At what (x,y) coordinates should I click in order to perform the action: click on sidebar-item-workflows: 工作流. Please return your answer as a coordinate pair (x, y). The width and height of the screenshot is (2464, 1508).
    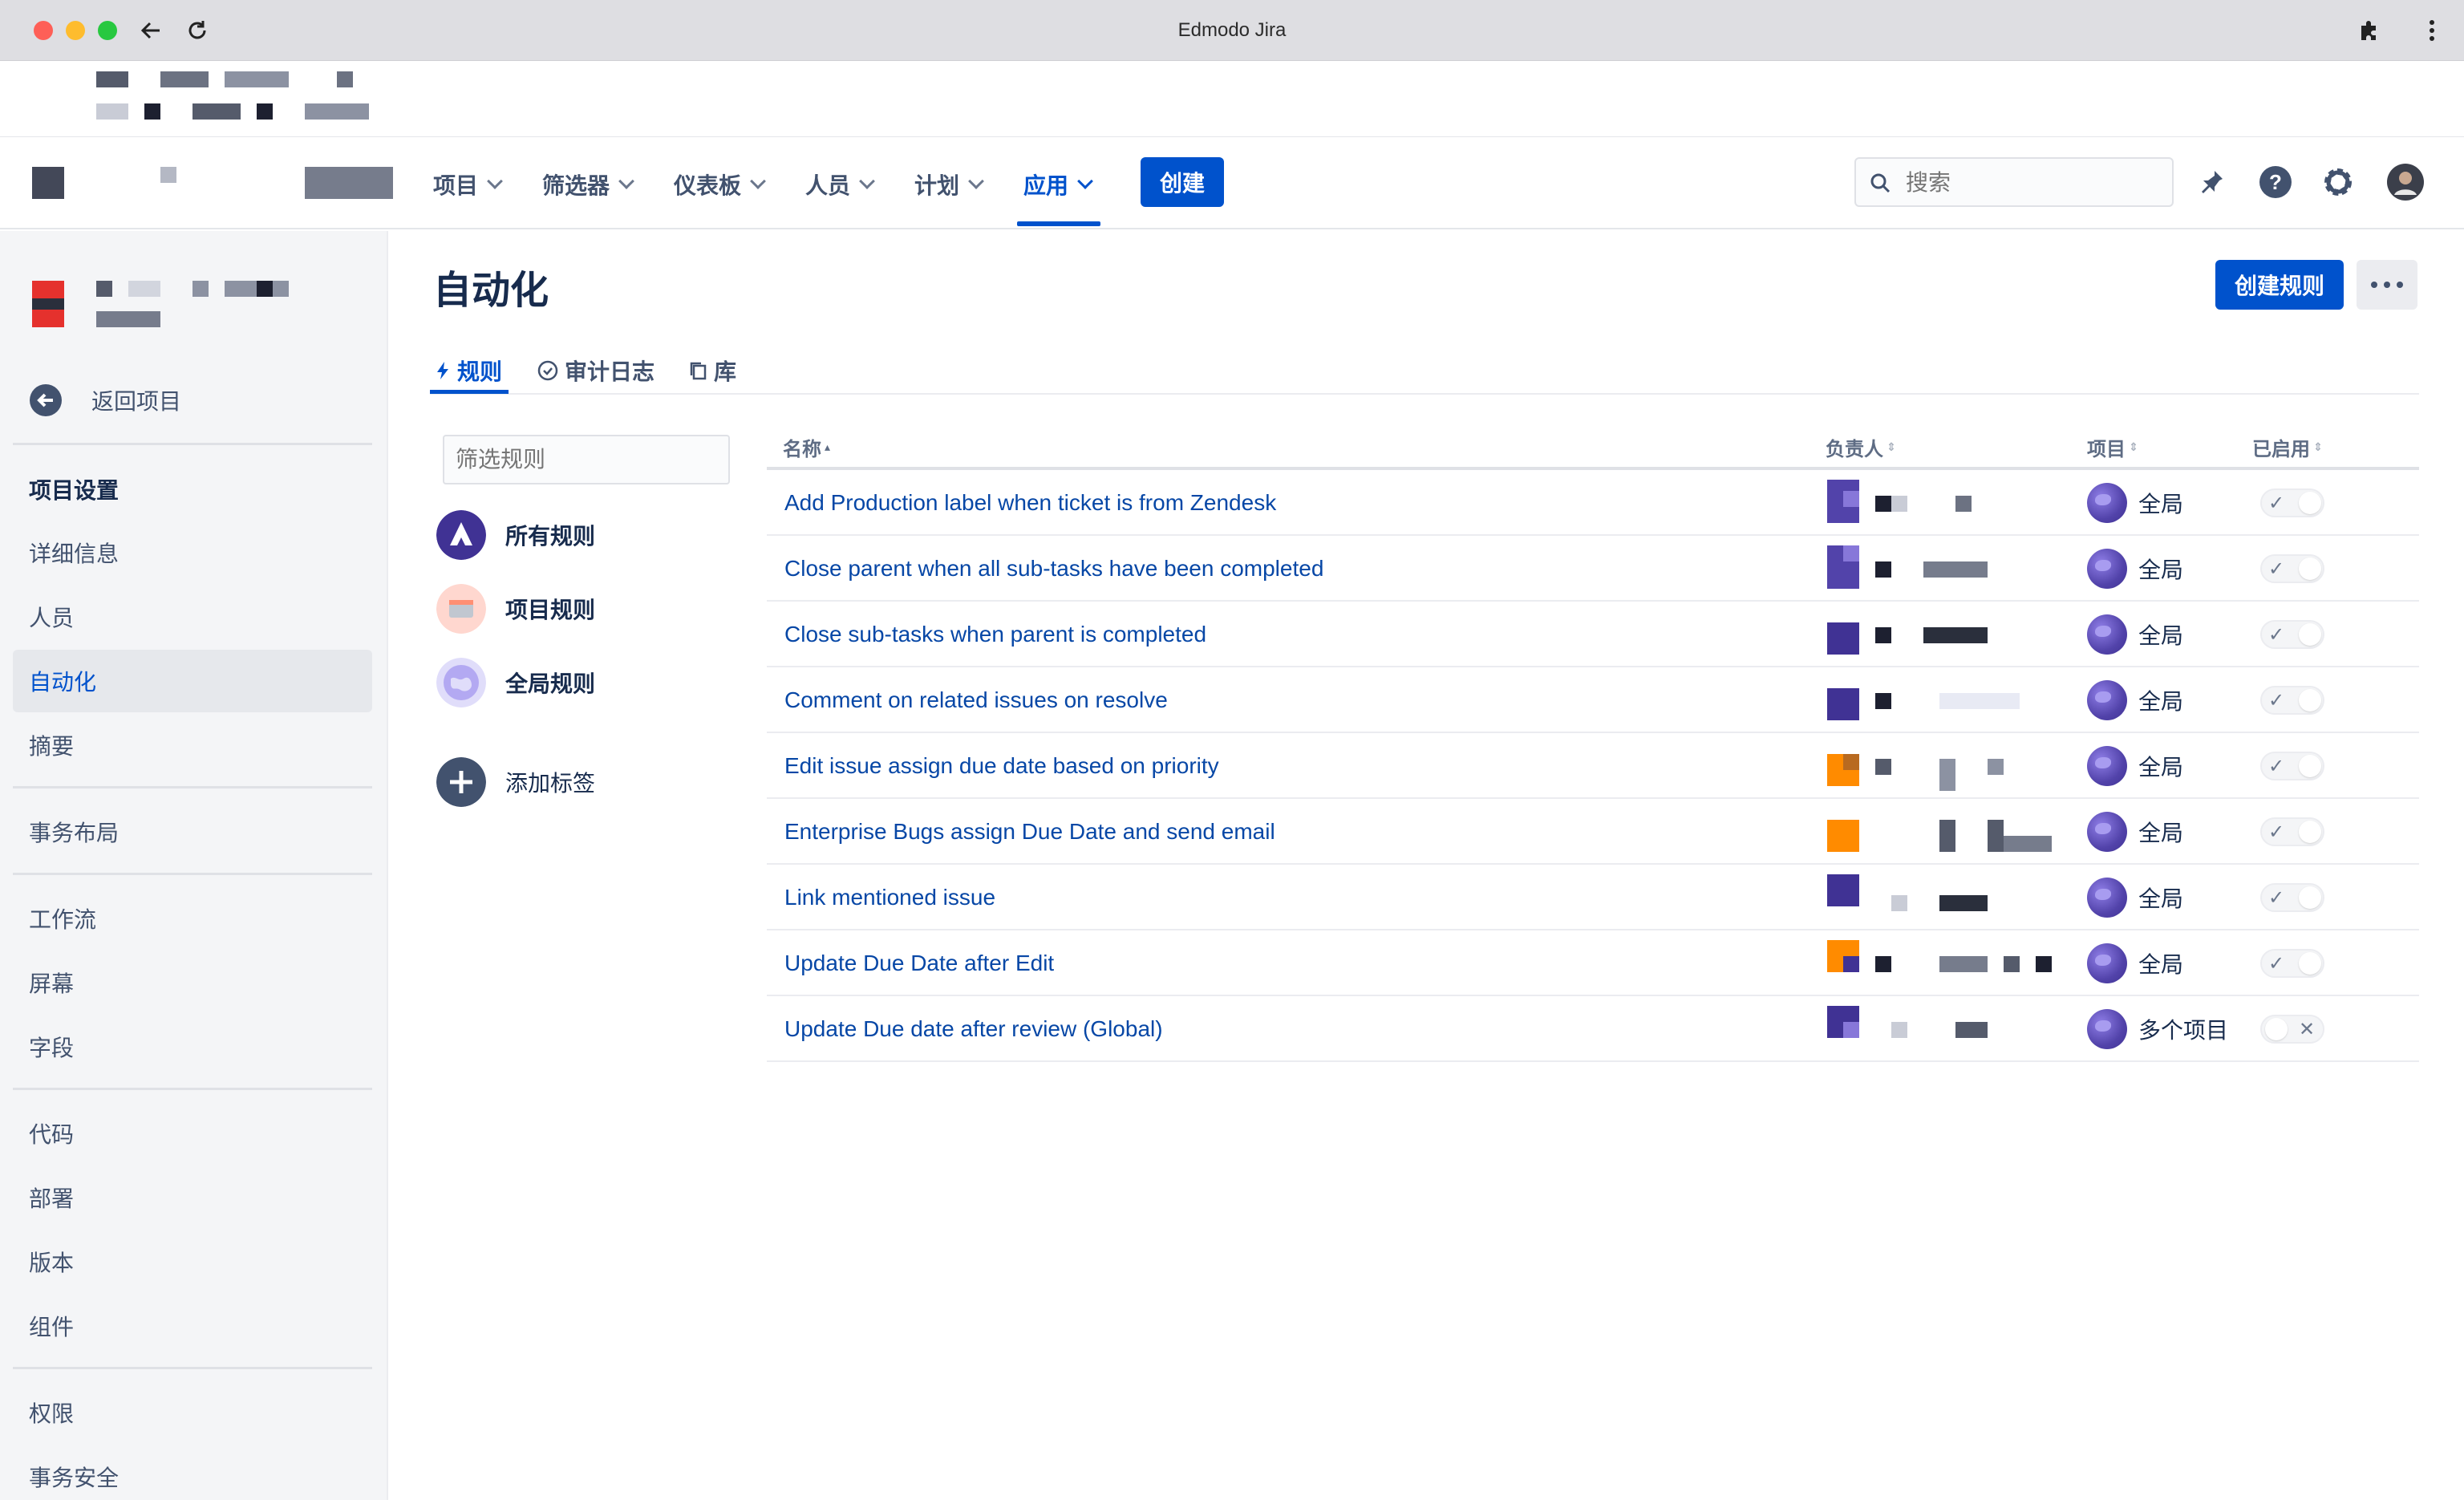
    Looking at the image, I should click on (192, 918).